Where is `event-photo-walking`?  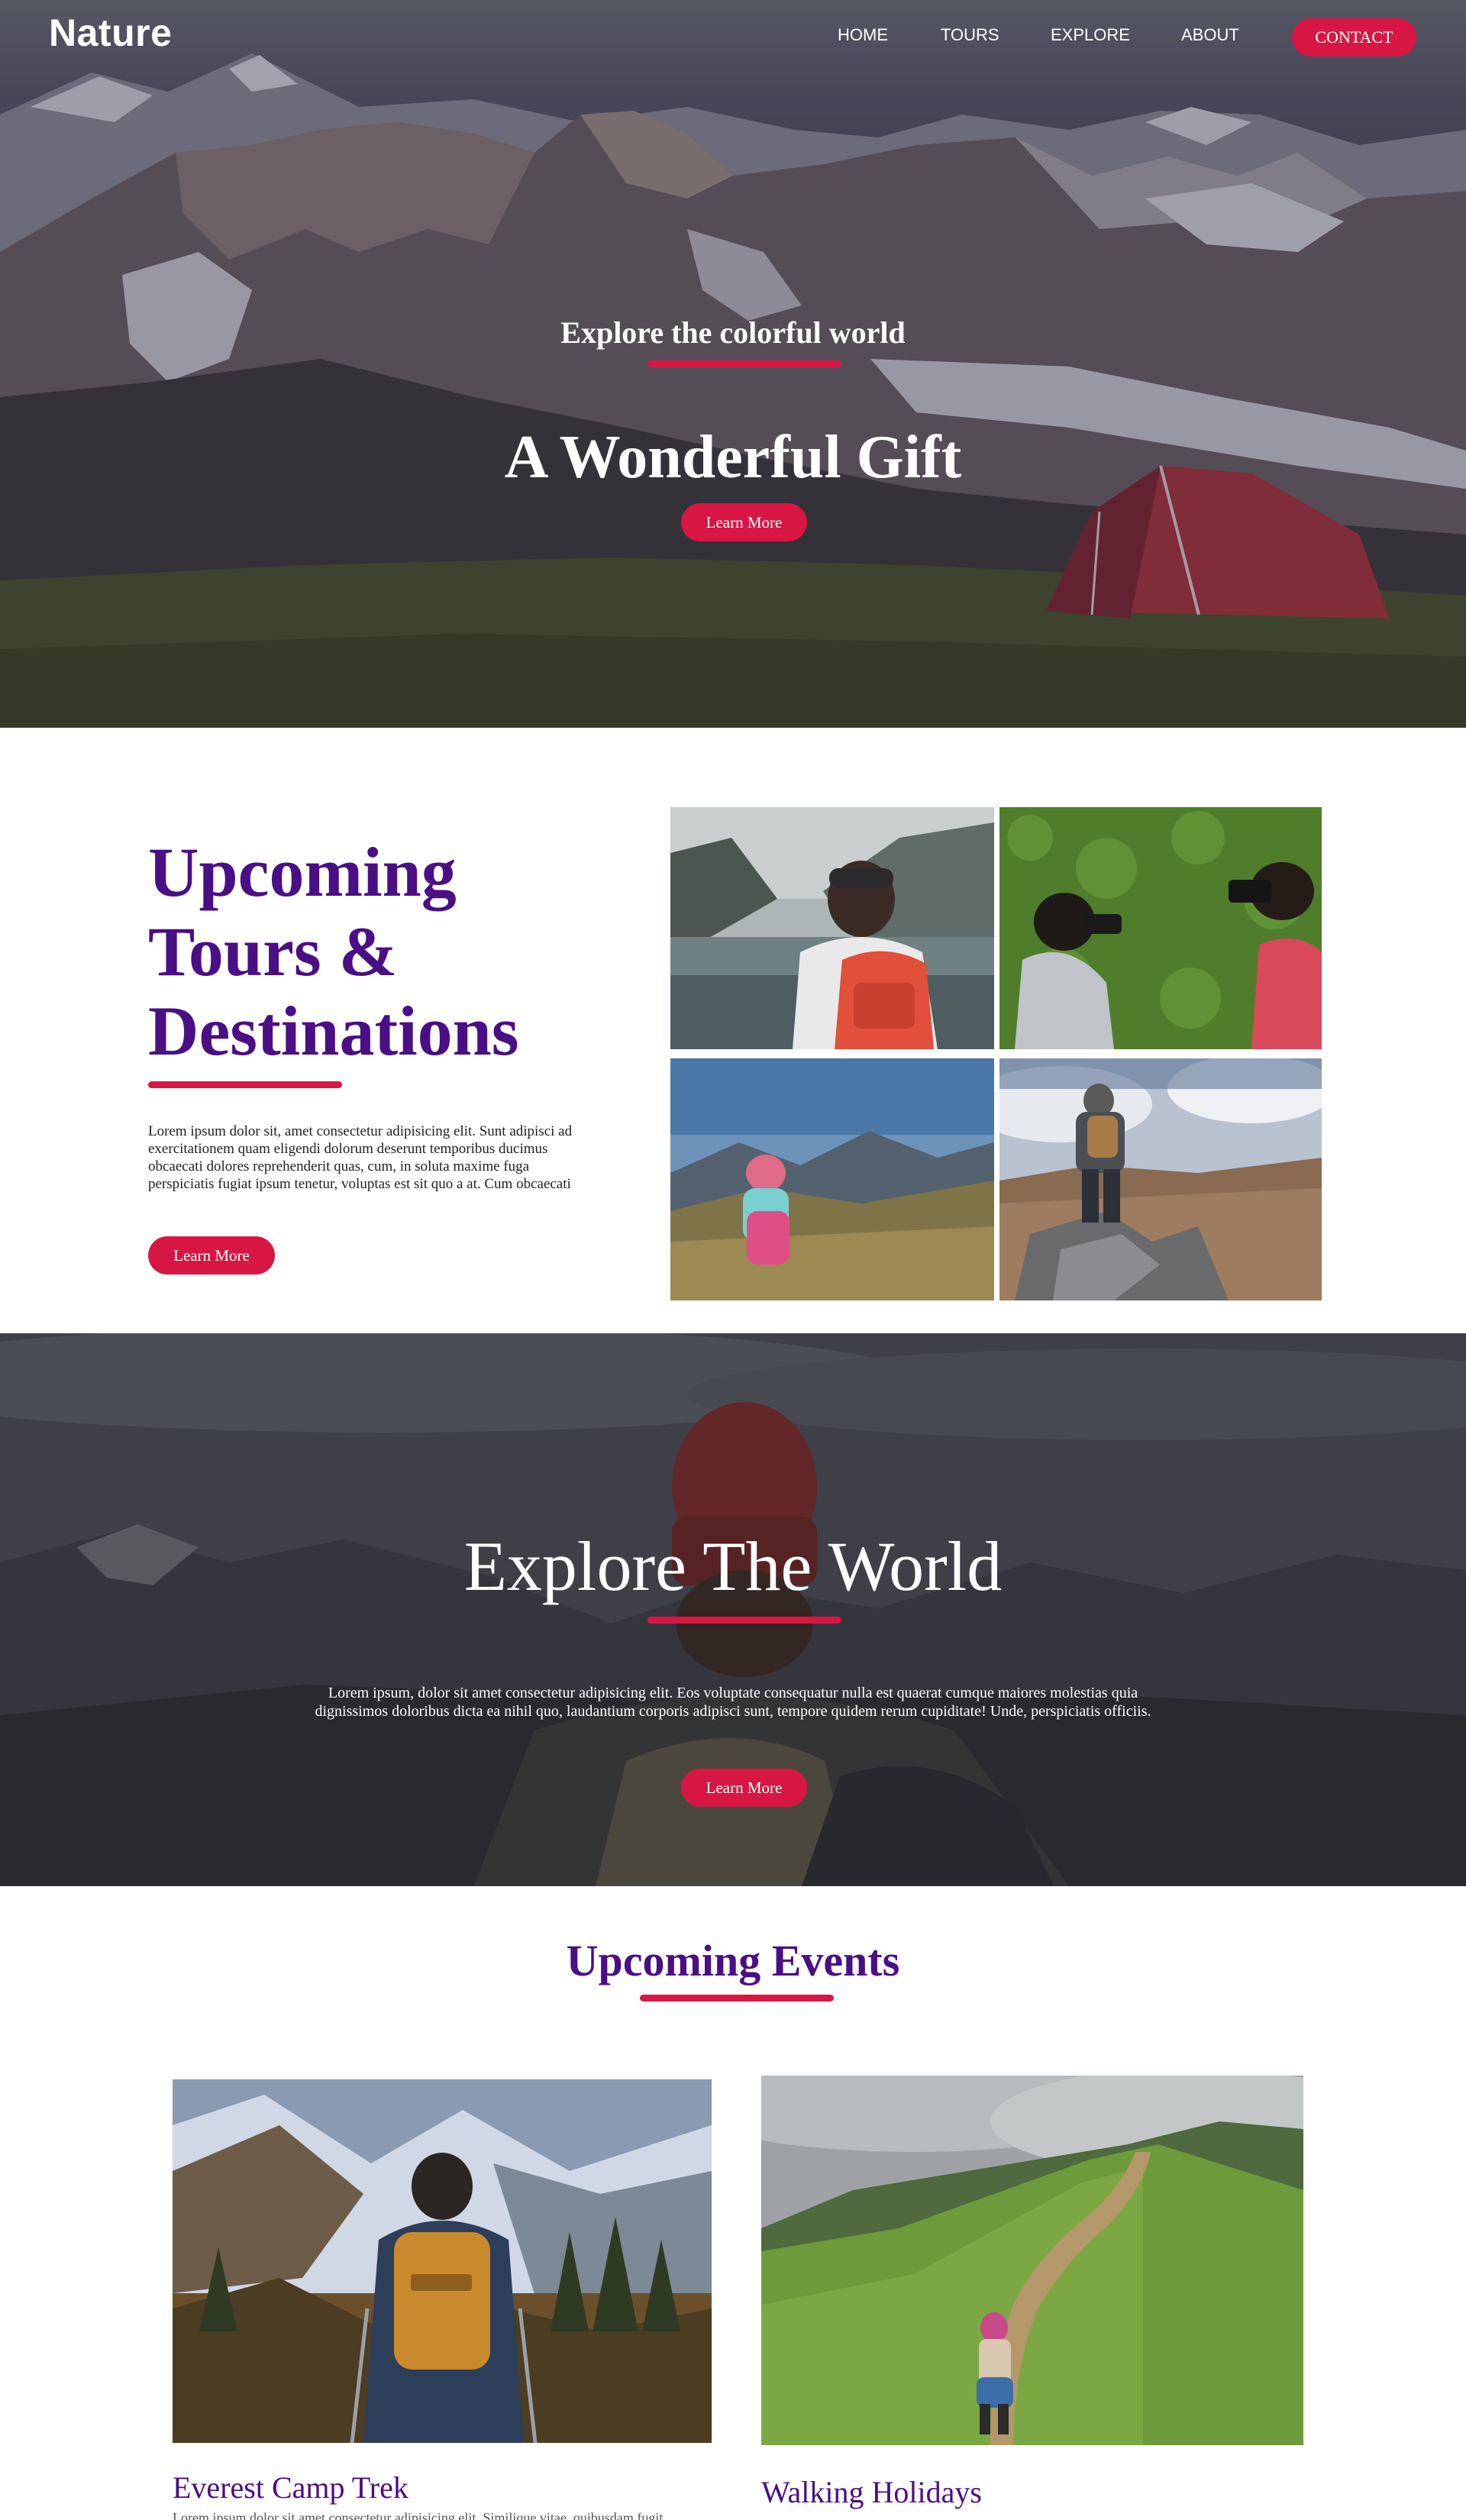 event-photo-walking is located at coordinates (1032, 2260).